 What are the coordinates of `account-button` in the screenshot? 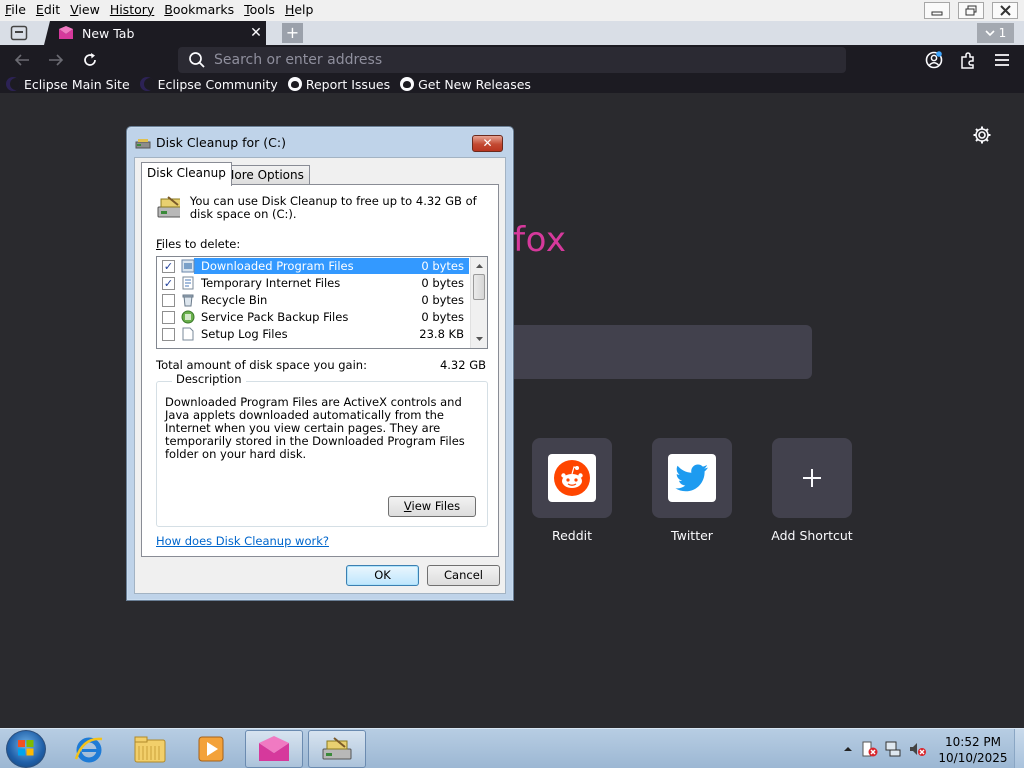 It's located at (934, 60).